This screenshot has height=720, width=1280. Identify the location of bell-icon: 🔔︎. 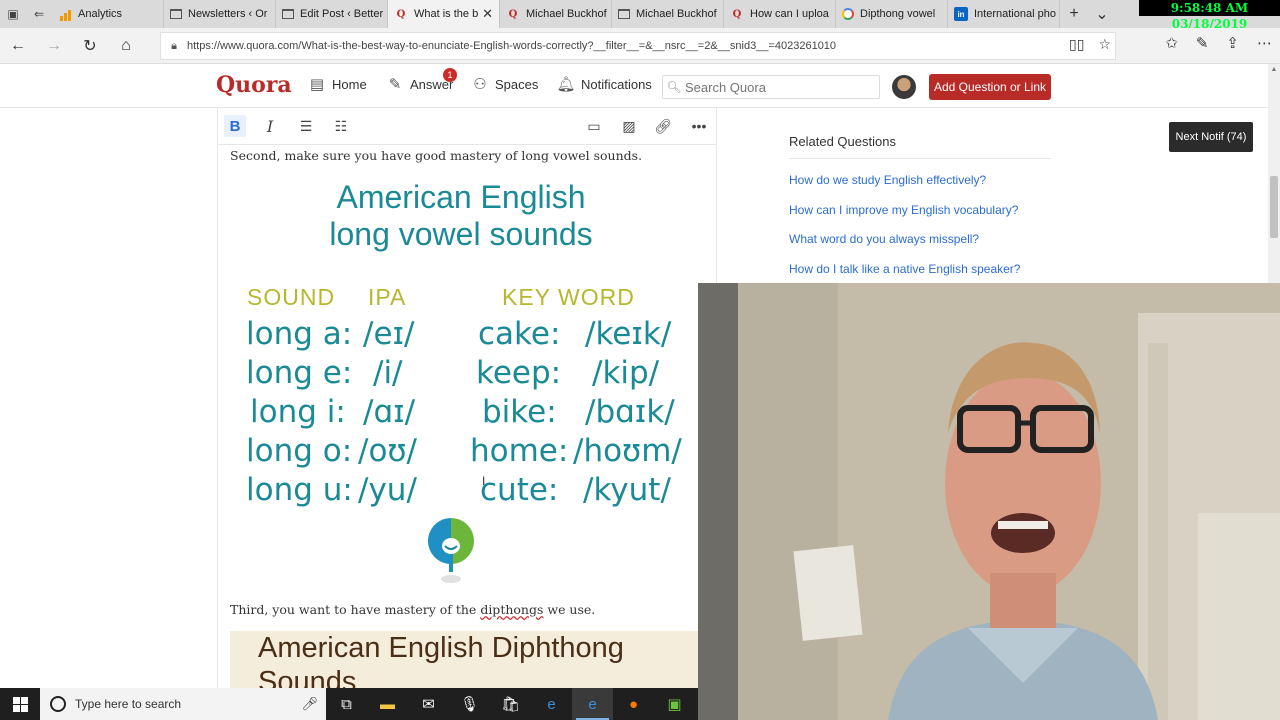
(566, 84).